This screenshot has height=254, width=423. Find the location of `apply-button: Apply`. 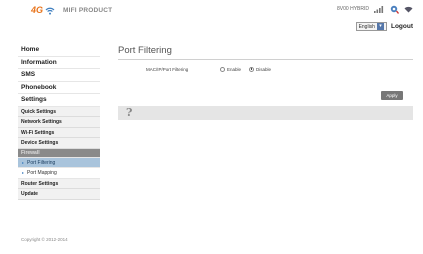

apply-button: Apply is located at coordinates (392, 95).